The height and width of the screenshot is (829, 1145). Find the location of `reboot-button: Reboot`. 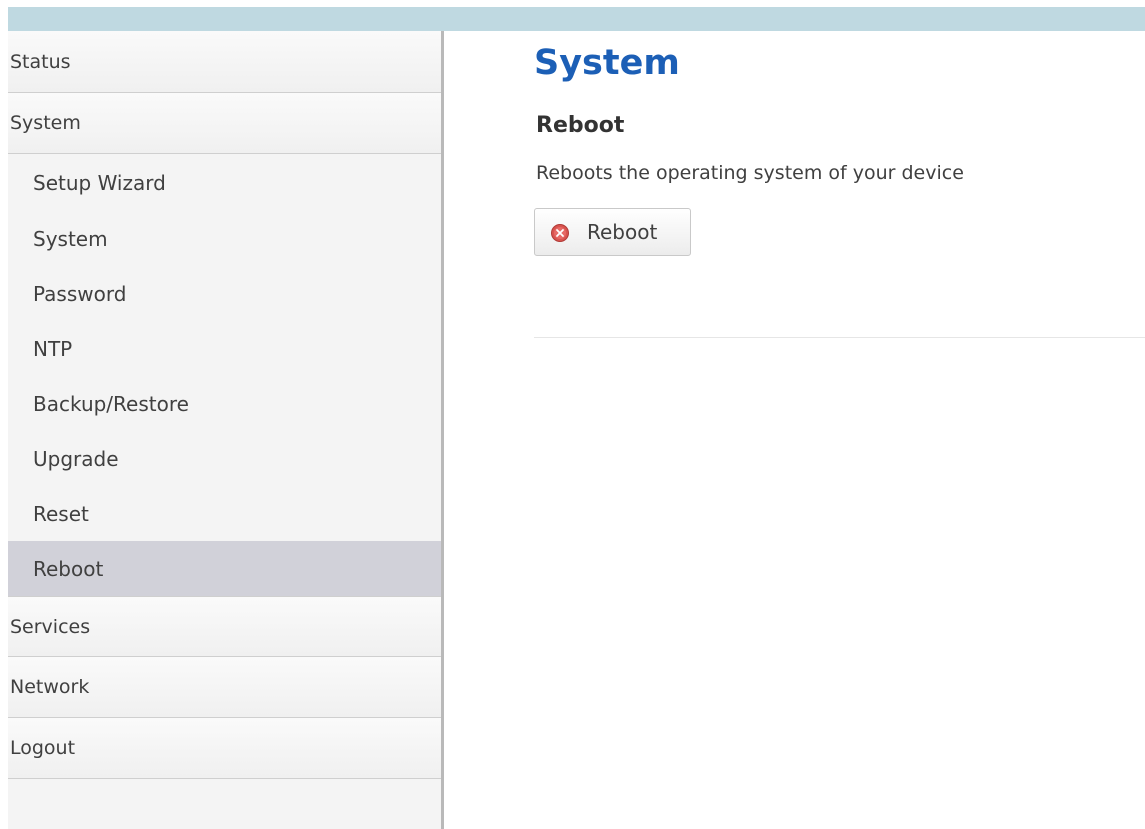

reboot-button: Reboot is located at coordinates (612, 232).